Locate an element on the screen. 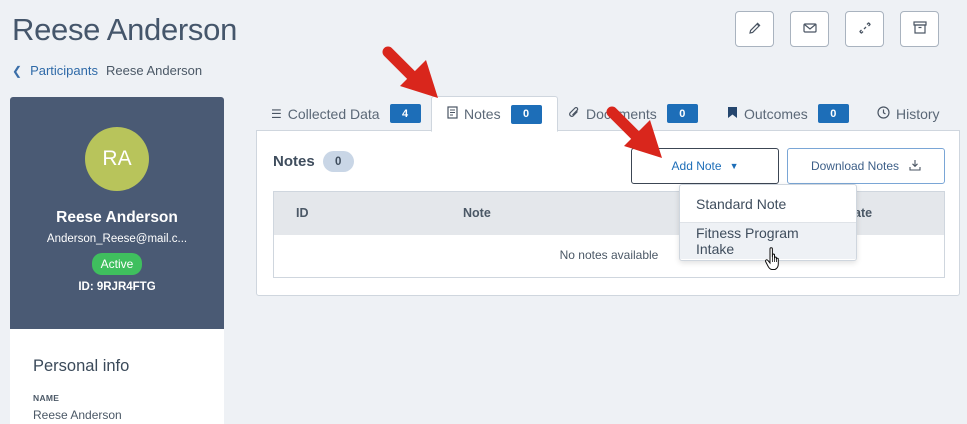 The width and height of the screenshot is (967, 424). breadcrumb-participants-link: Participants is located at coordinates (64, 70).